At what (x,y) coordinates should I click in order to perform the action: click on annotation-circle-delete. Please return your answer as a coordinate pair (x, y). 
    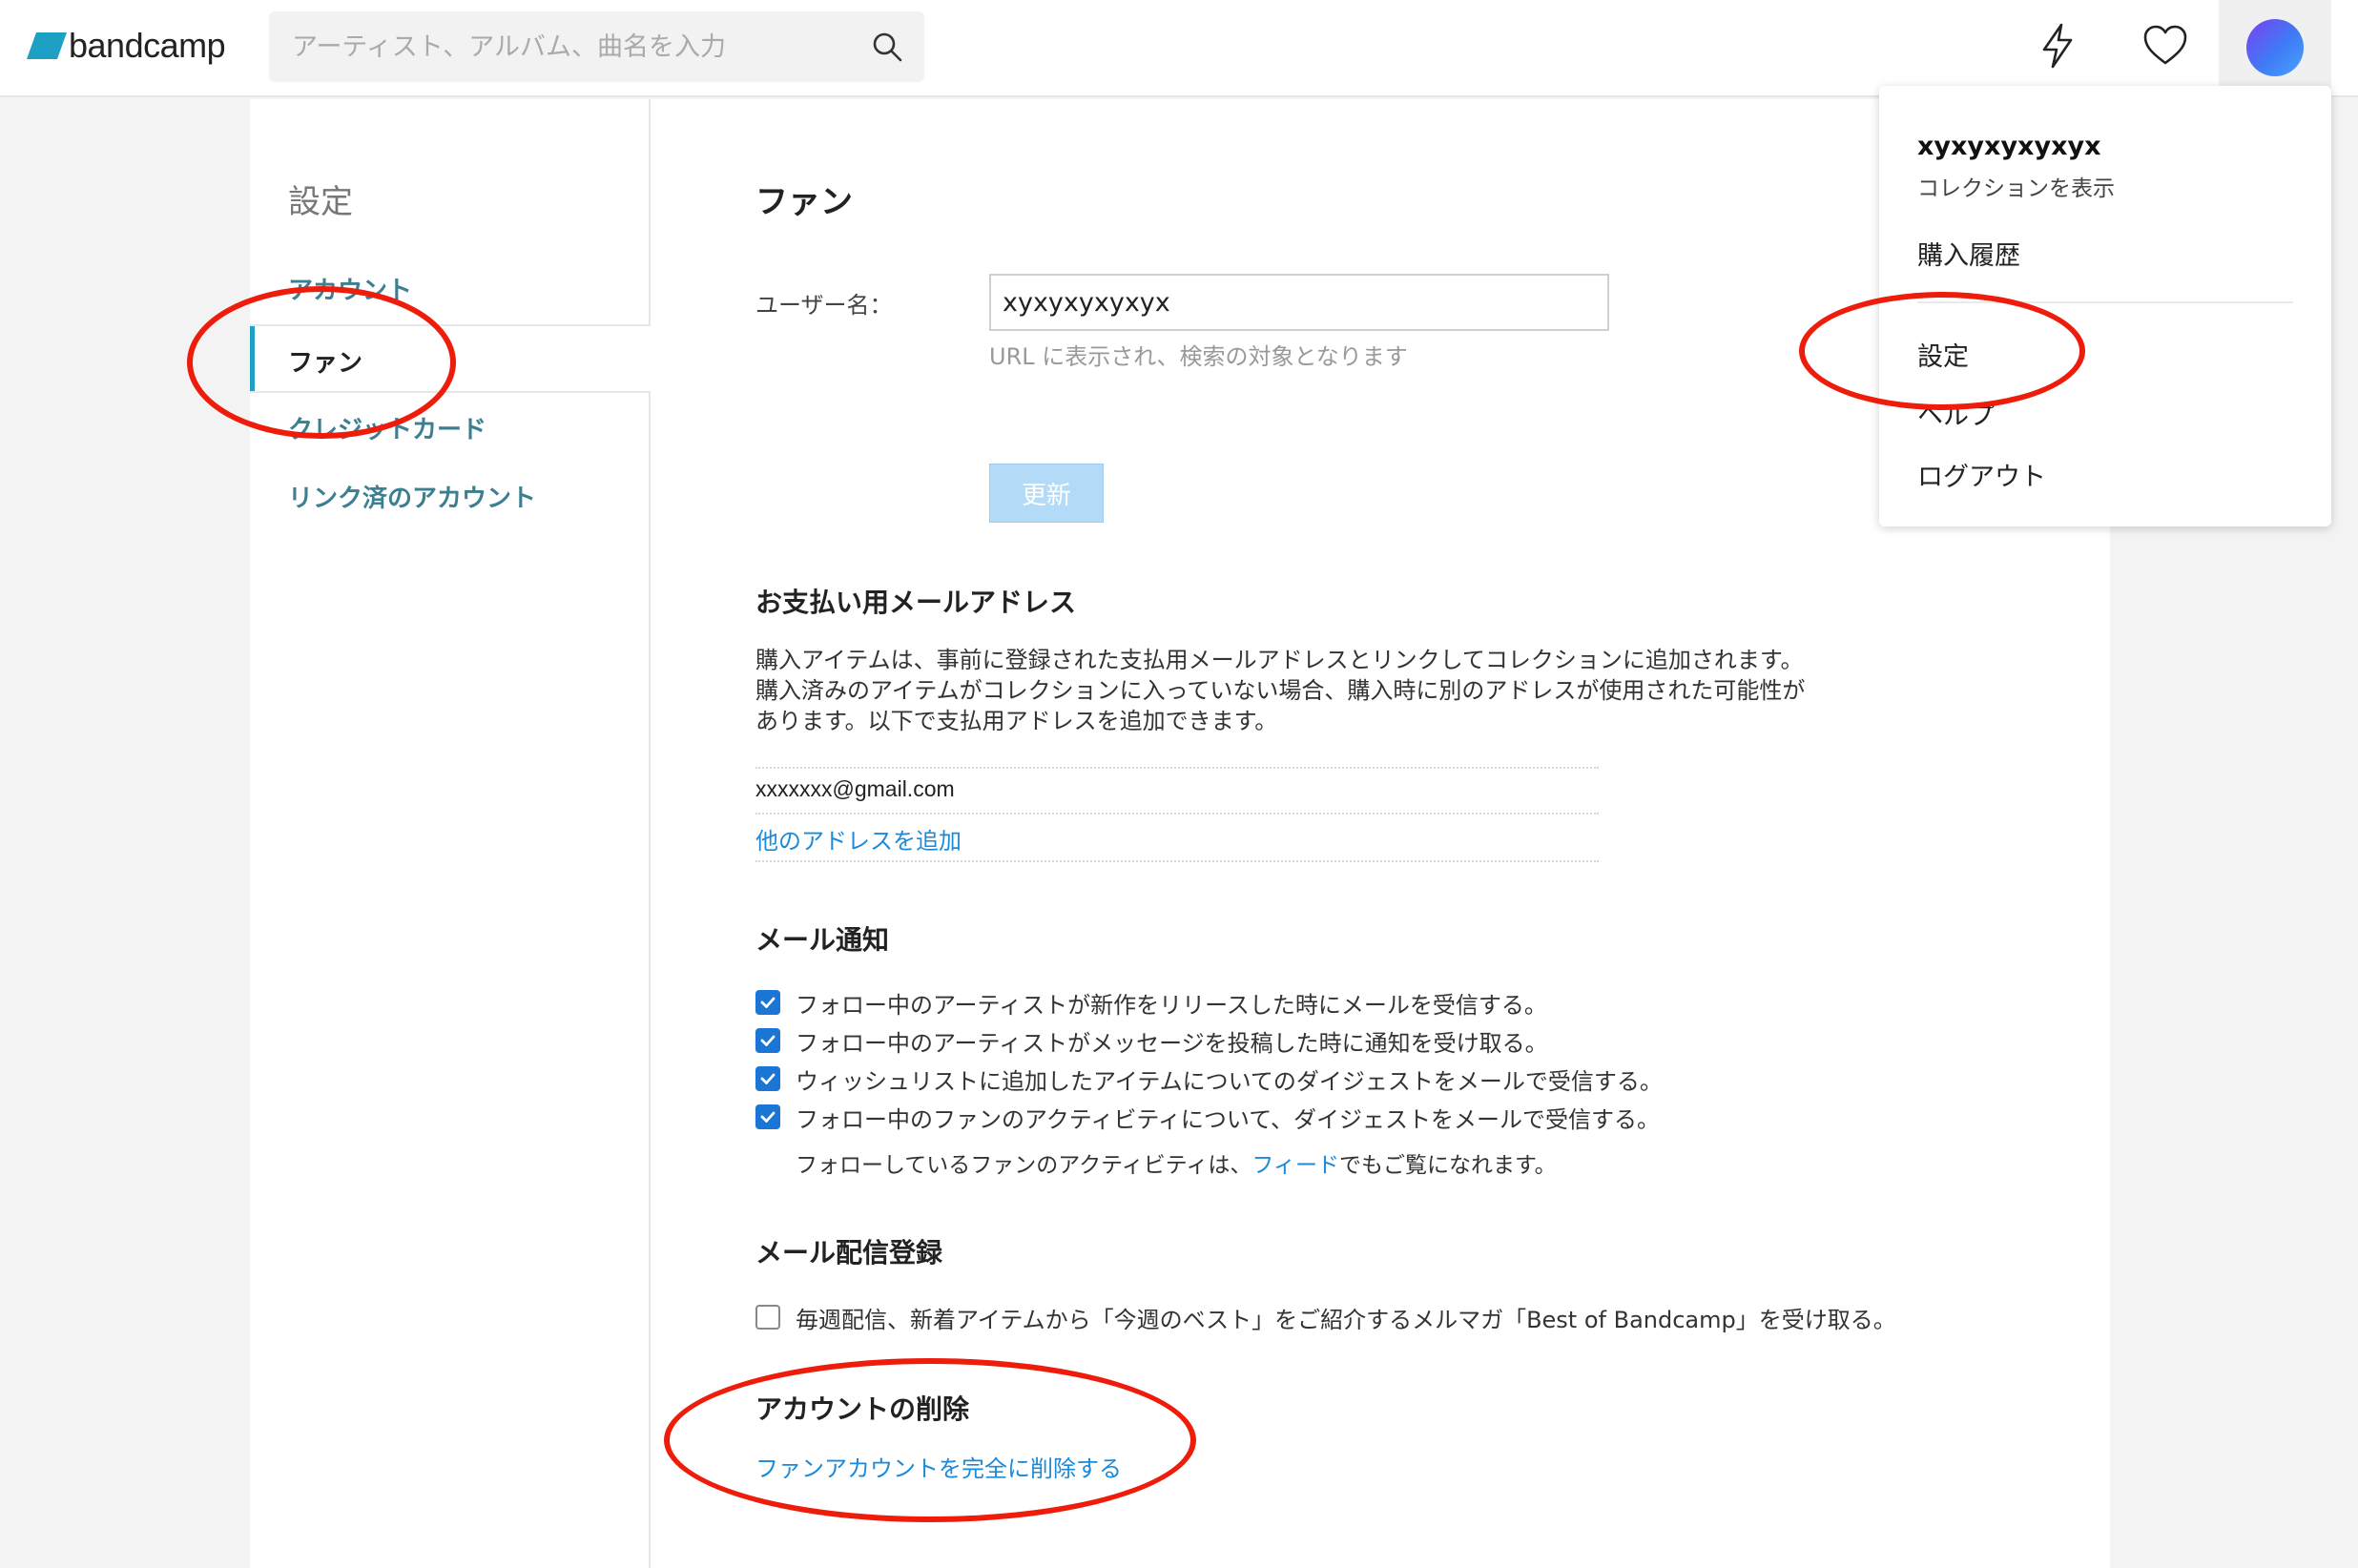
    Looking at the image, I should click on (930, 1440).